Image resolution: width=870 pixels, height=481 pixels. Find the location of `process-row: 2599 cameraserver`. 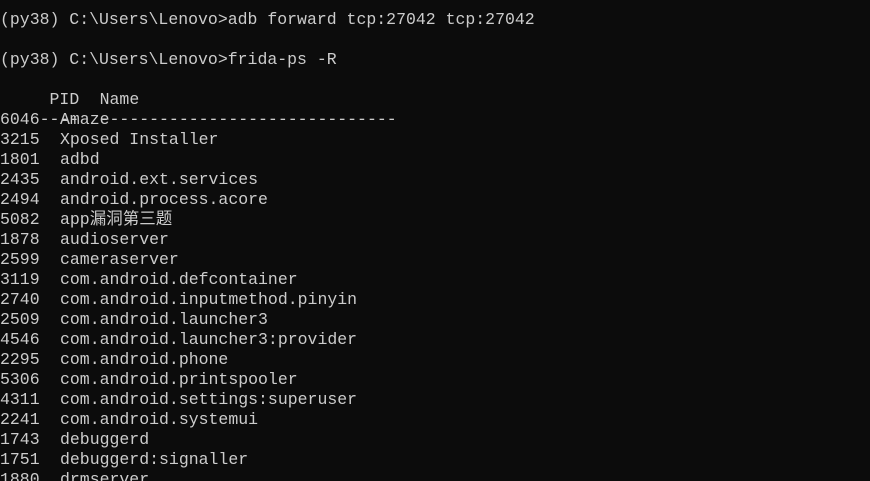

process-row: 2599 cameraserver is located at coordinates (89, 260).